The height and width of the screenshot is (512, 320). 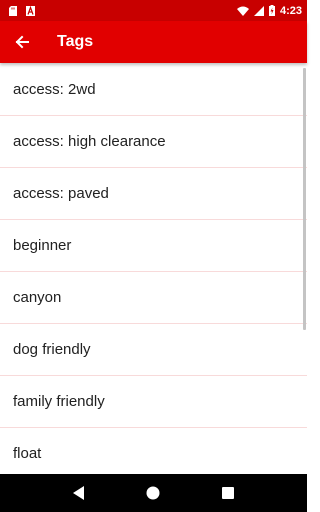 I want to click on status-time: 4:23, so click(x=290, y=10).